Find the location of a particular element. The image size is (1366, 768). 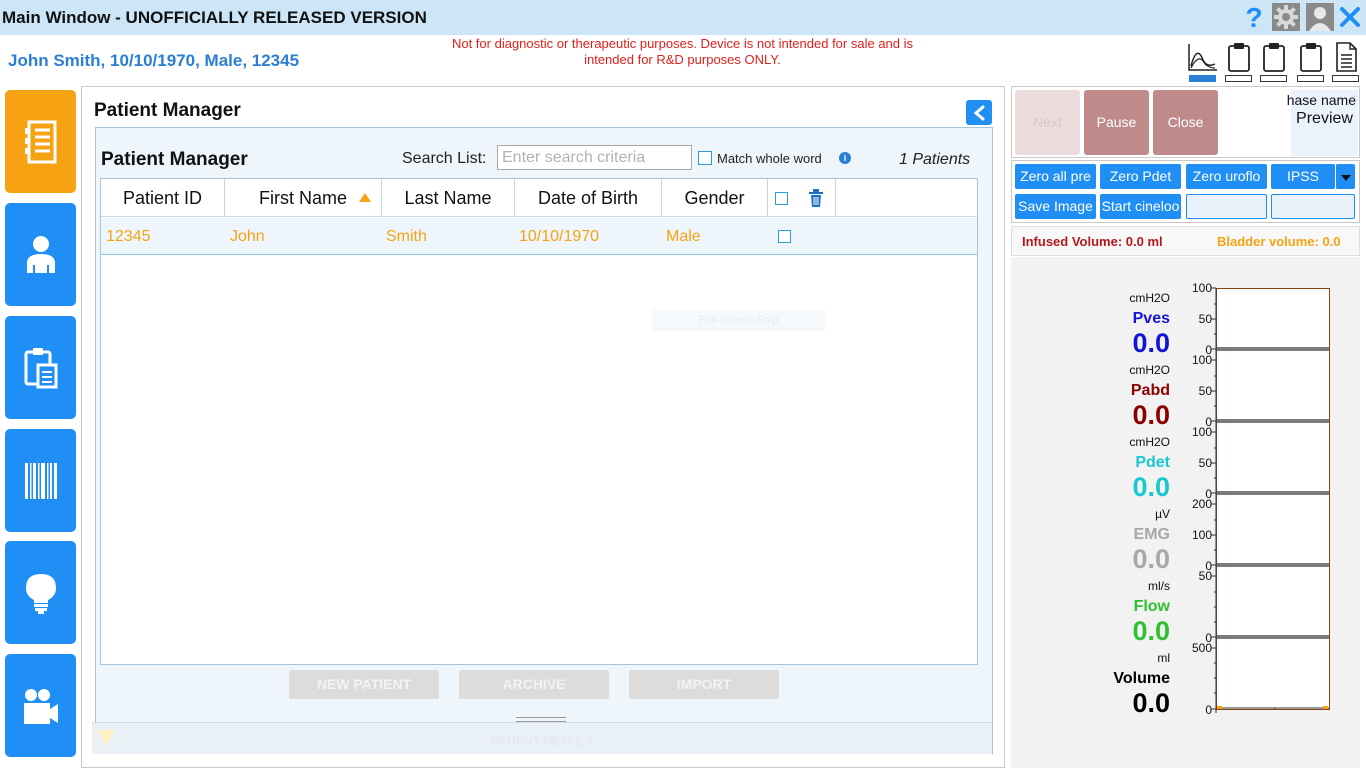

emg-label: EMG is located at coordinates (1151, 534).